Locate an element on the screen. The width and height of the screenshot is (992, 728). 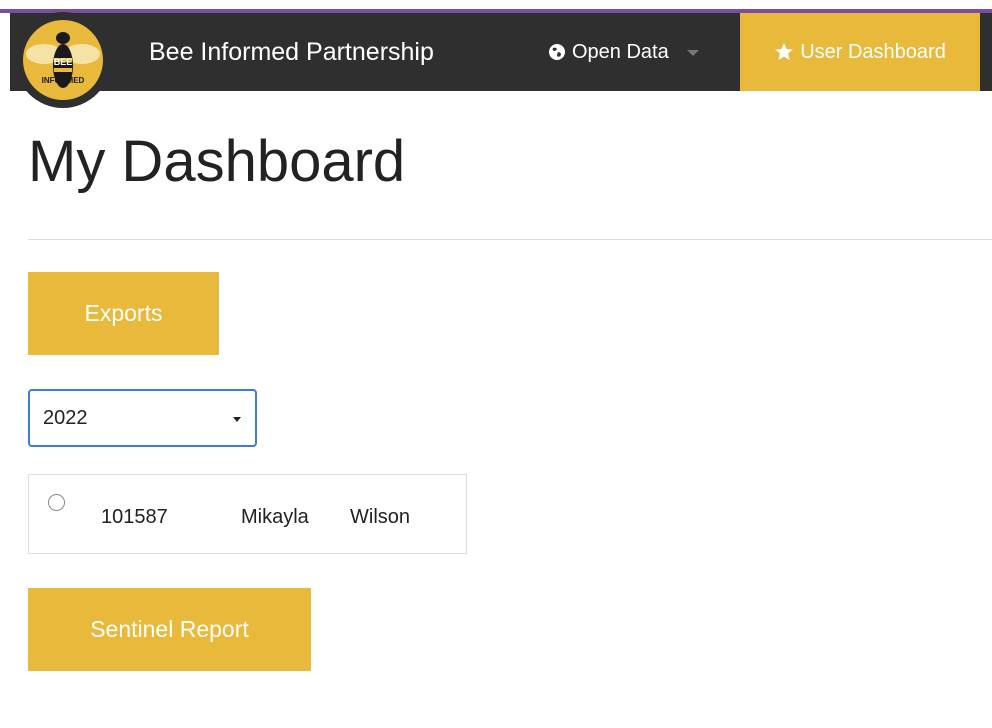
record-first-name: Mikayla is located at coordinates (275, 517).